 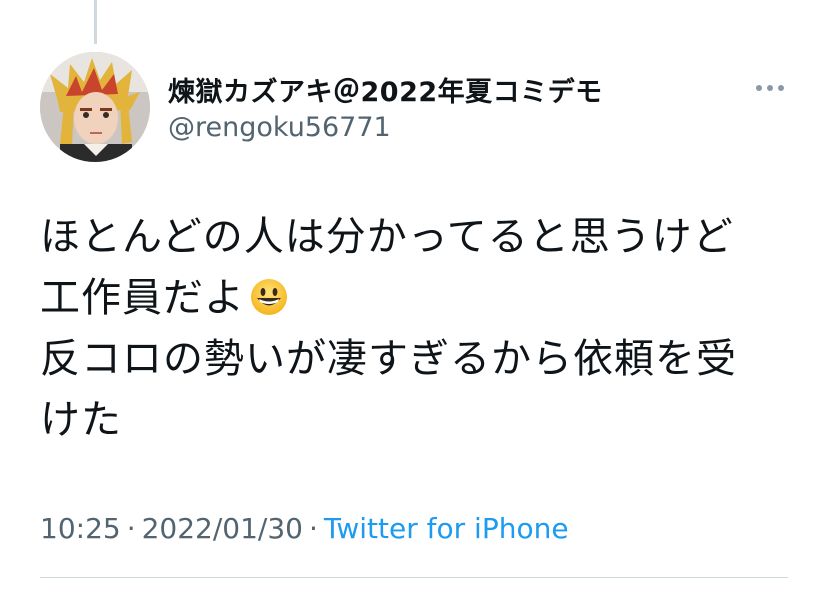 What do you see at coordinates (222, 528) in the screenshot?
I see `tweet-date: 2022/01/30` at bounding box center [222, 528].